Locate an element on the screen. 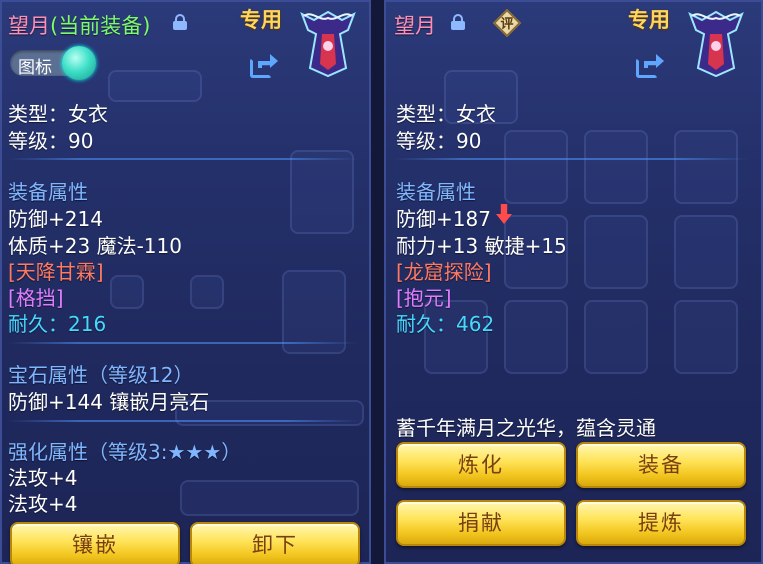 The image size is (763, 564). inlay-button: 镶嵌 is located at coordinates (95, 543).